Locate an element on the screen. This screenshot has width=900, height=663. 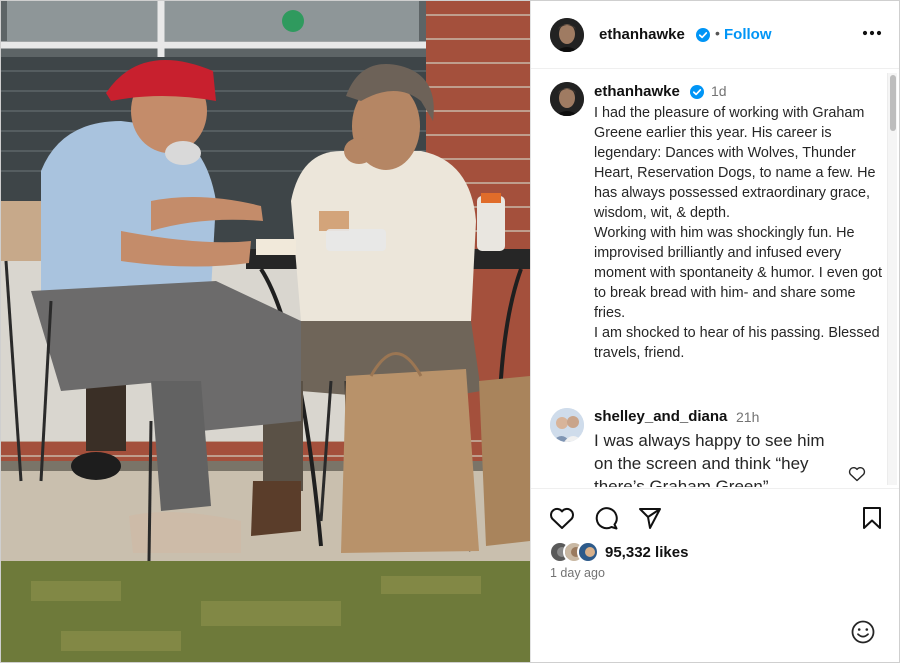
follow-button: Follow is located at coordinates (748, 34).